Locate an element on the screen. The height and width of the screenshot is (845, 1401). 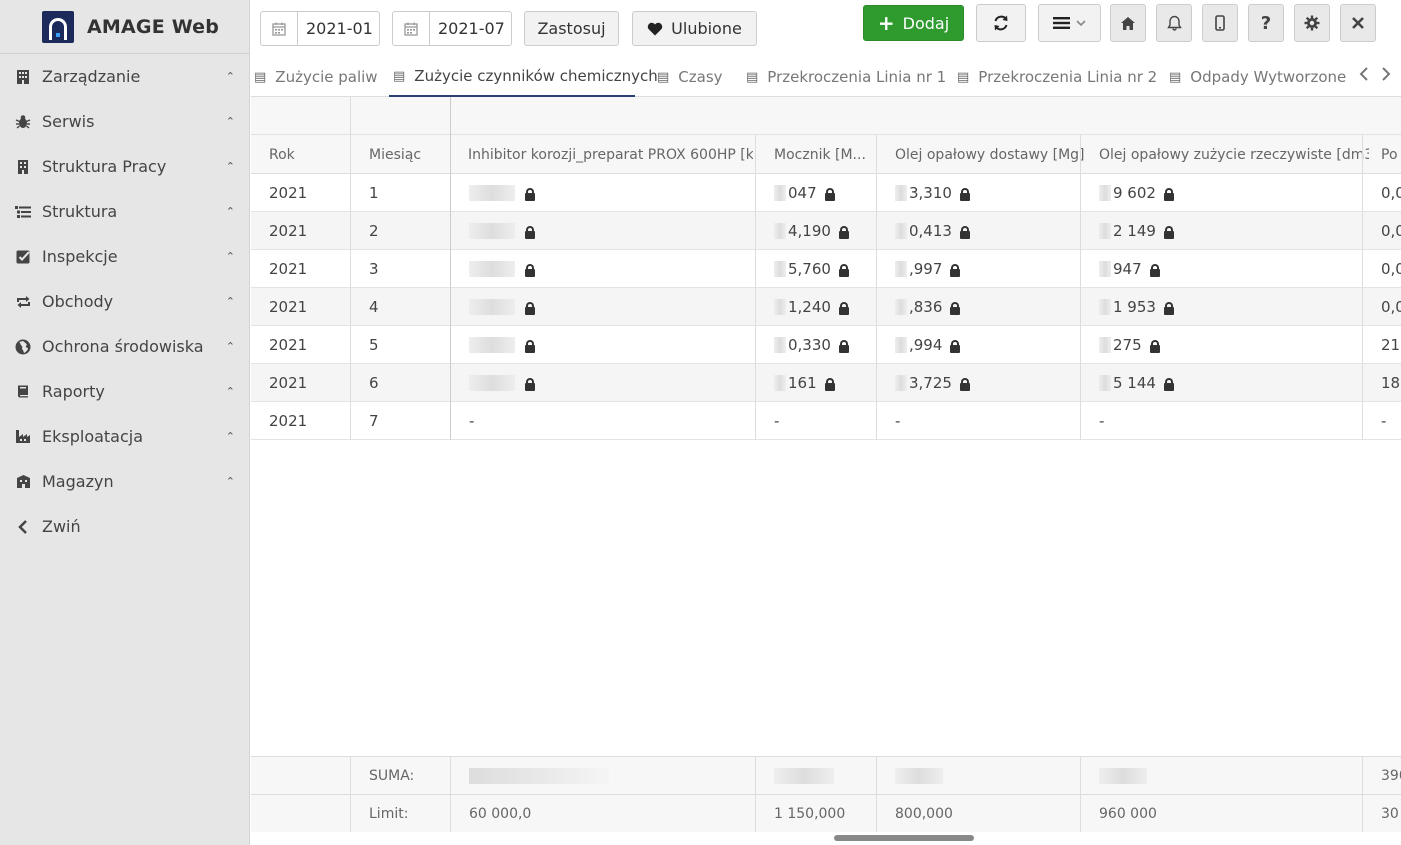
sidebar-item-raporty: Raporty ⌃ is located at coordinates (124, 391).